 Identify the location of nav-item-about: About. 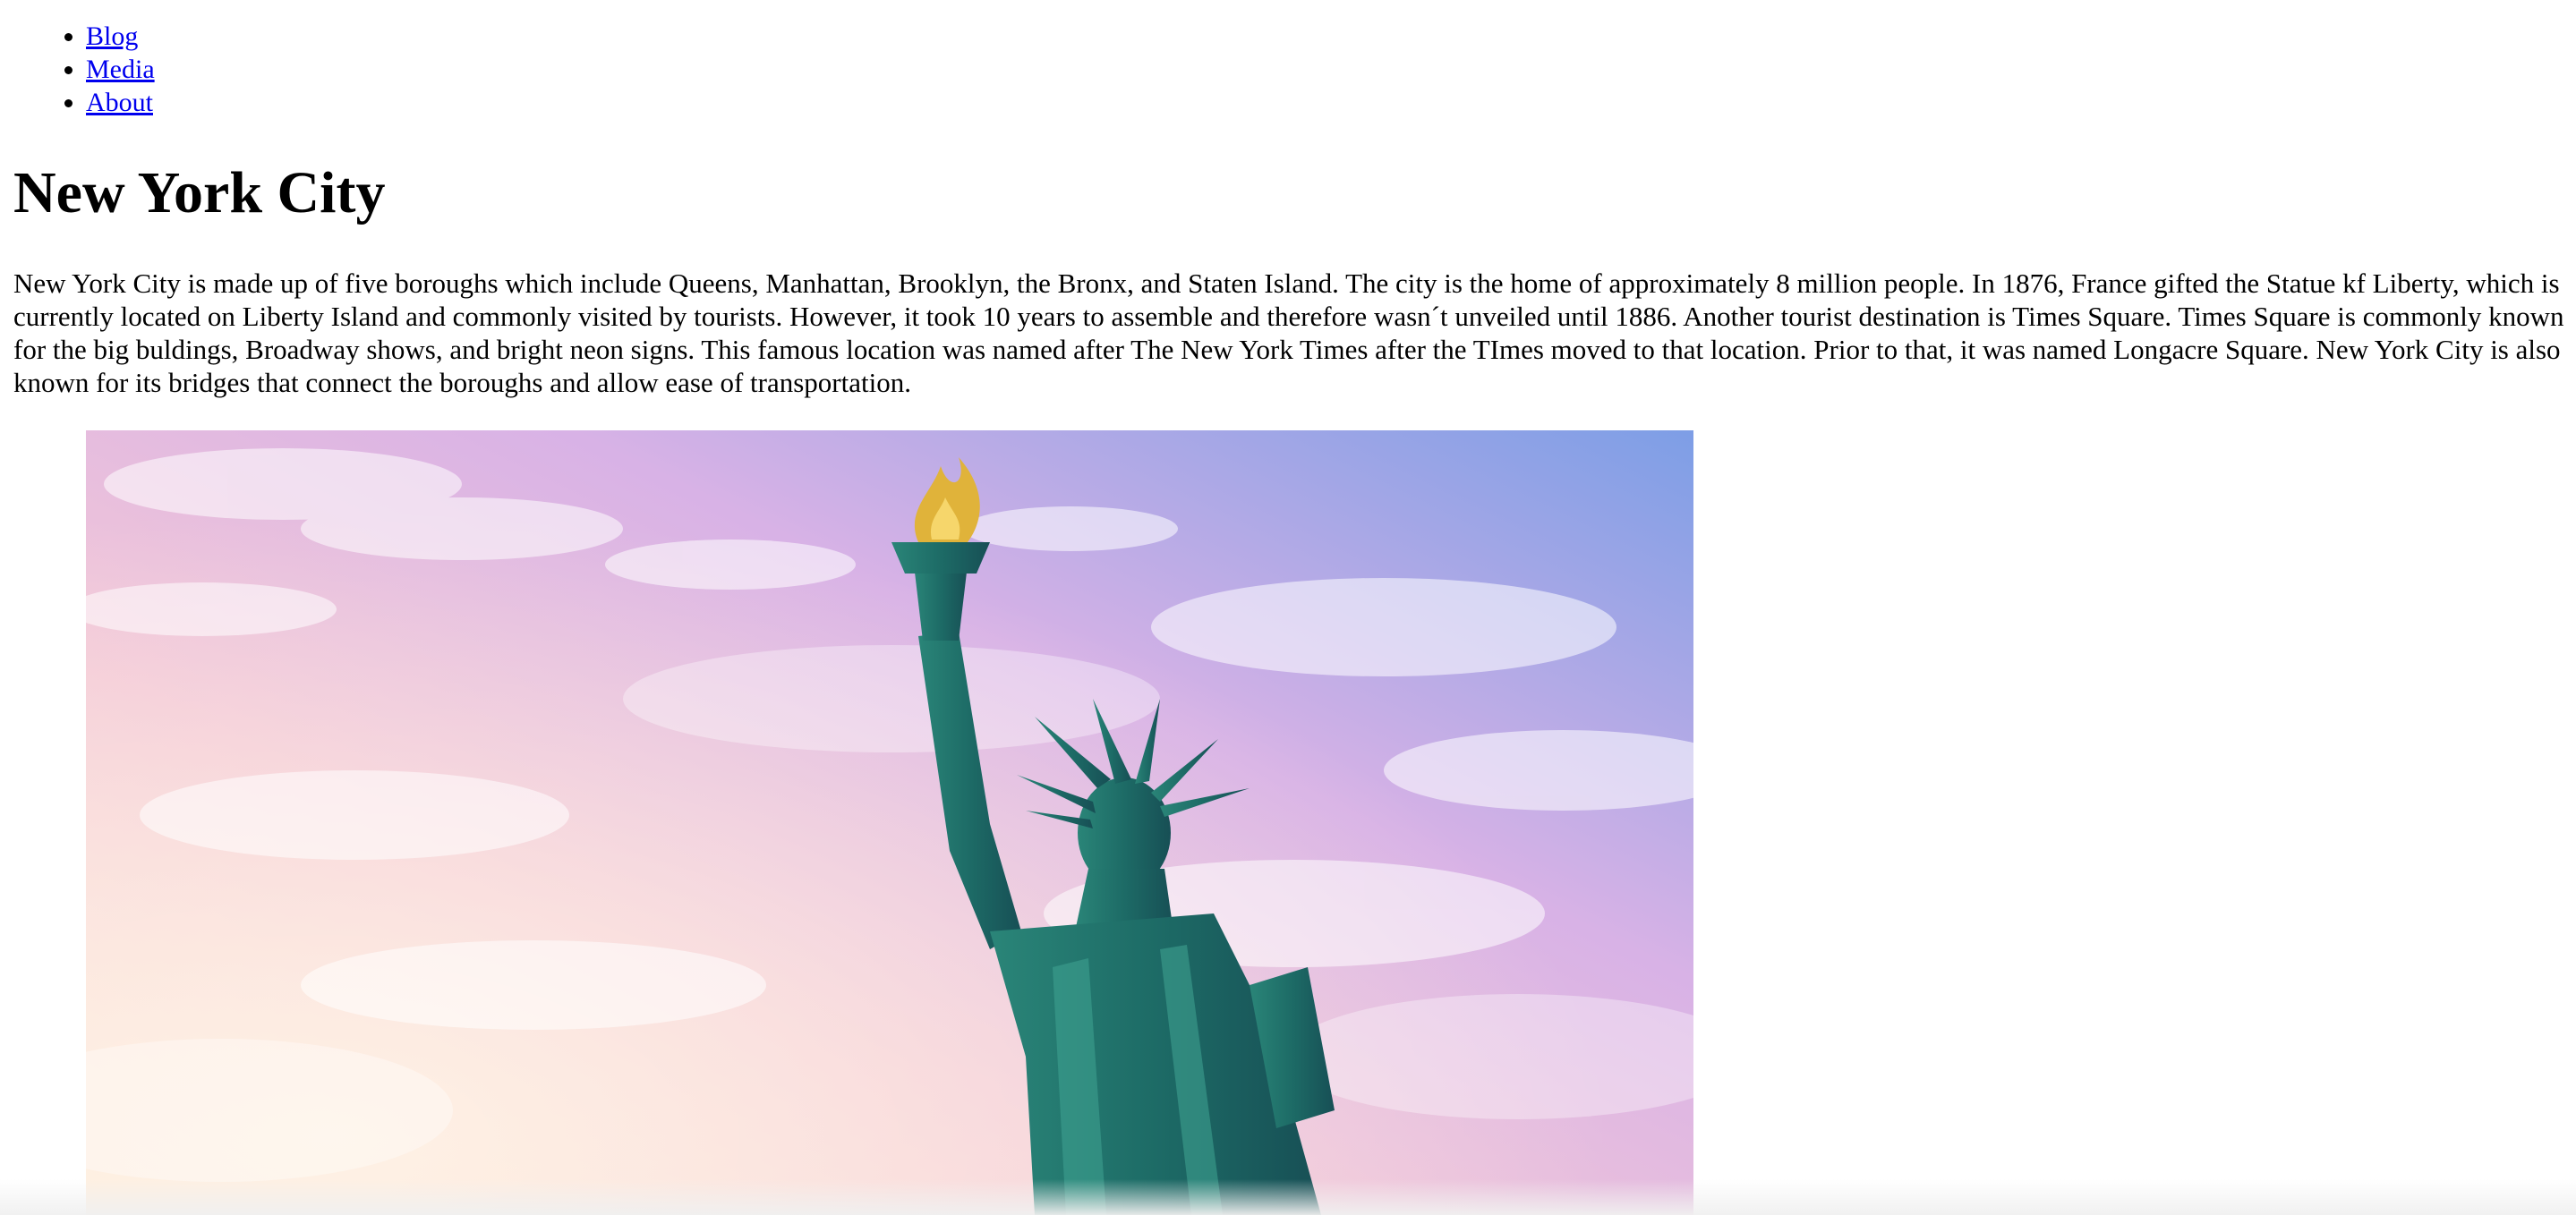
(120, 103).